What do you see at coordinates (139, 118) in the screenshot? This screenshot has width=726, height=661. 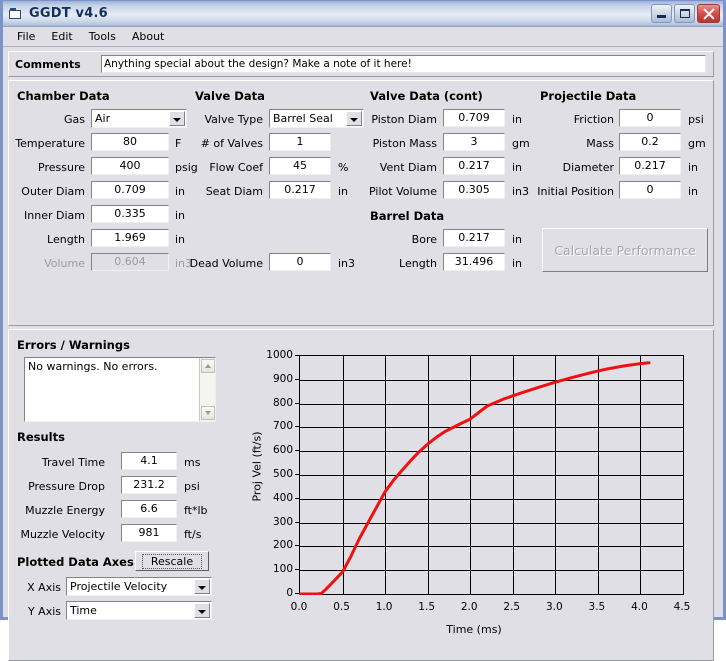 I see `chamber-gas-combo: Air` at bounding box center [139, 118].